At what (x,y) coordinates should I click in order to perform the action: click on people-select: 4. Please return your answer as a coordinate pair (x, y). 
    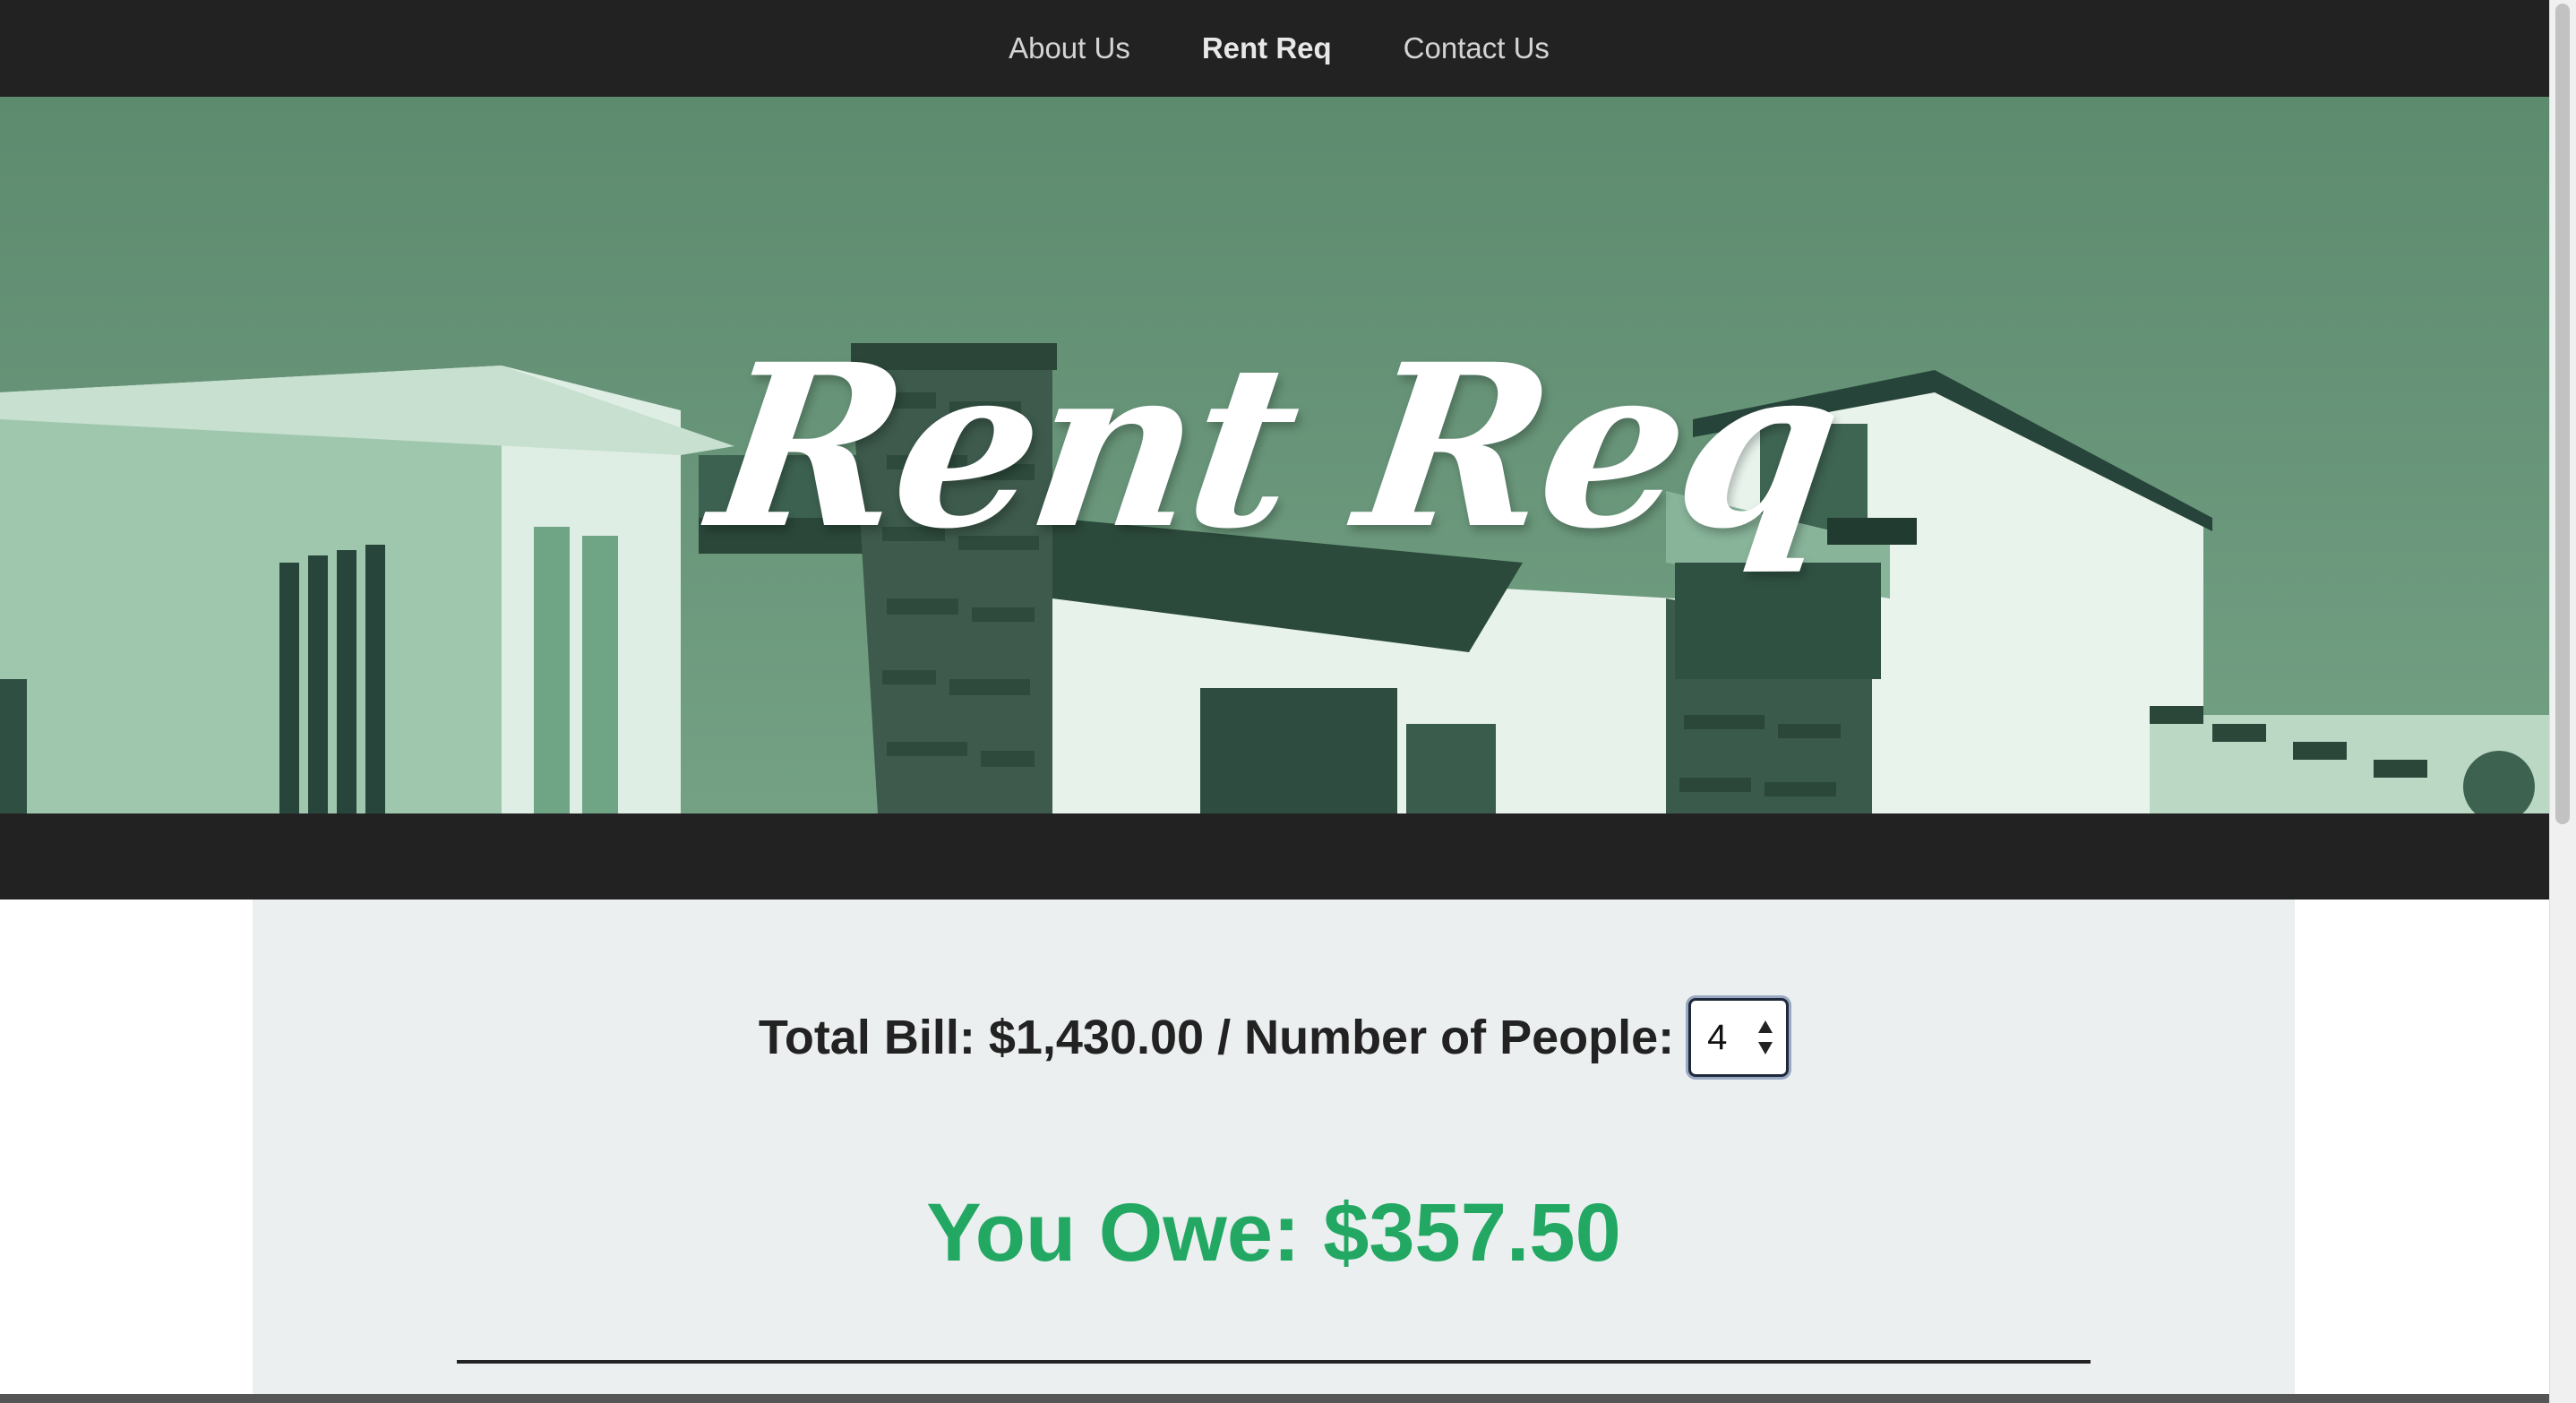
    Looking at the image, I should click on (1739, 1037).